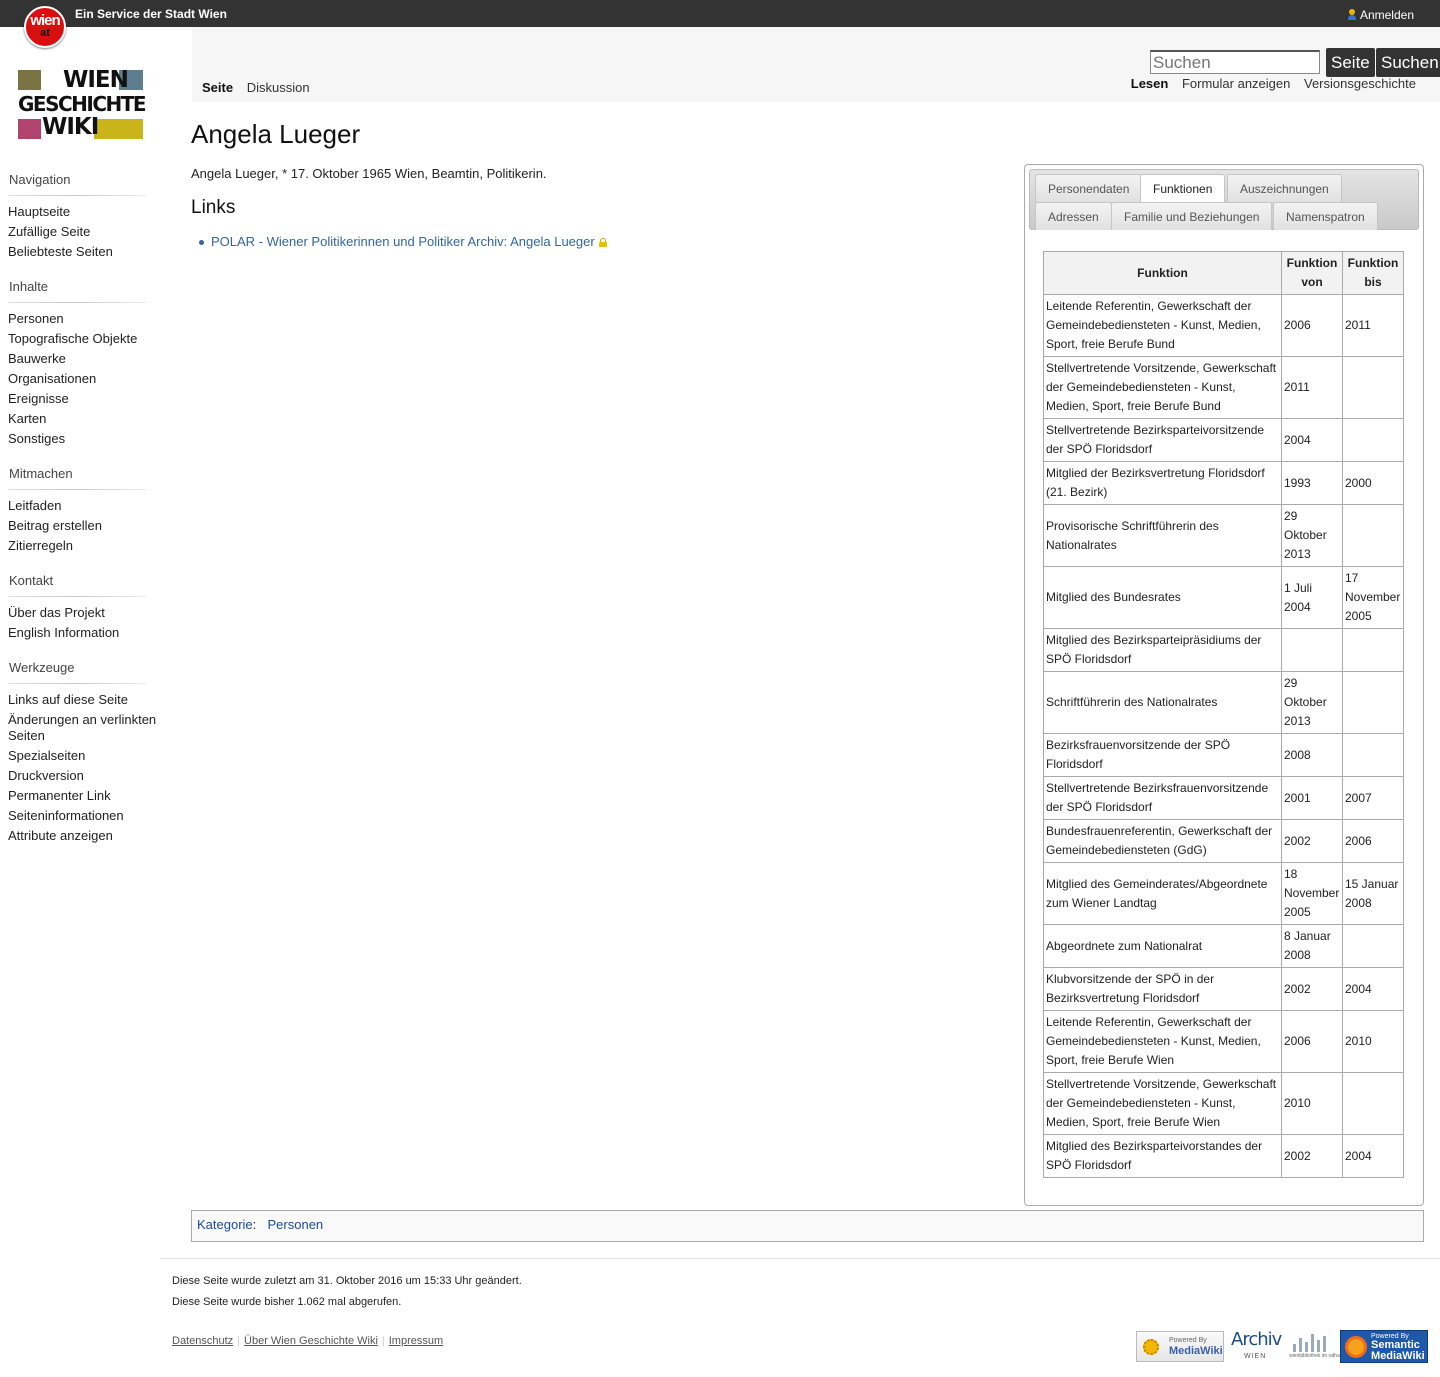 Image resolution: width=1440 pixels, height=1377 pixels. Describe the element at coordinates (311, 1341) in the screenshot. I see `about-link: Über Wien Geschichte Wiki` at that location.